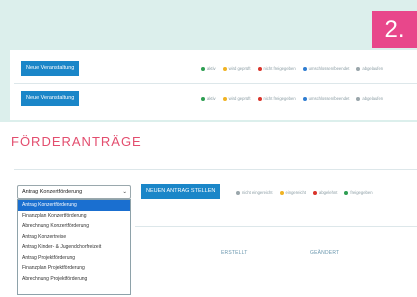 The width and height of the screenshot is (417, 297). Describe the element at coordinates (325, 253) in the screenshot. I see `column-header-changed: GEÄNDERT` at that location.